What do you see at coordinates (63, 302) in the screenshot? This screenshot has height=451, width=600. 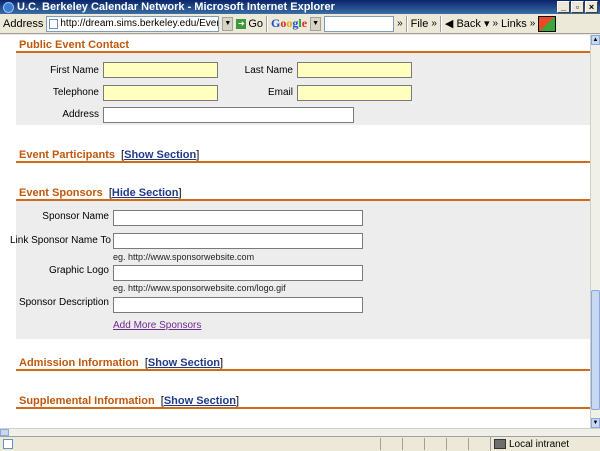 I see `sponsor-description-label: Sponsor Description` at bounding box center [63, 302].